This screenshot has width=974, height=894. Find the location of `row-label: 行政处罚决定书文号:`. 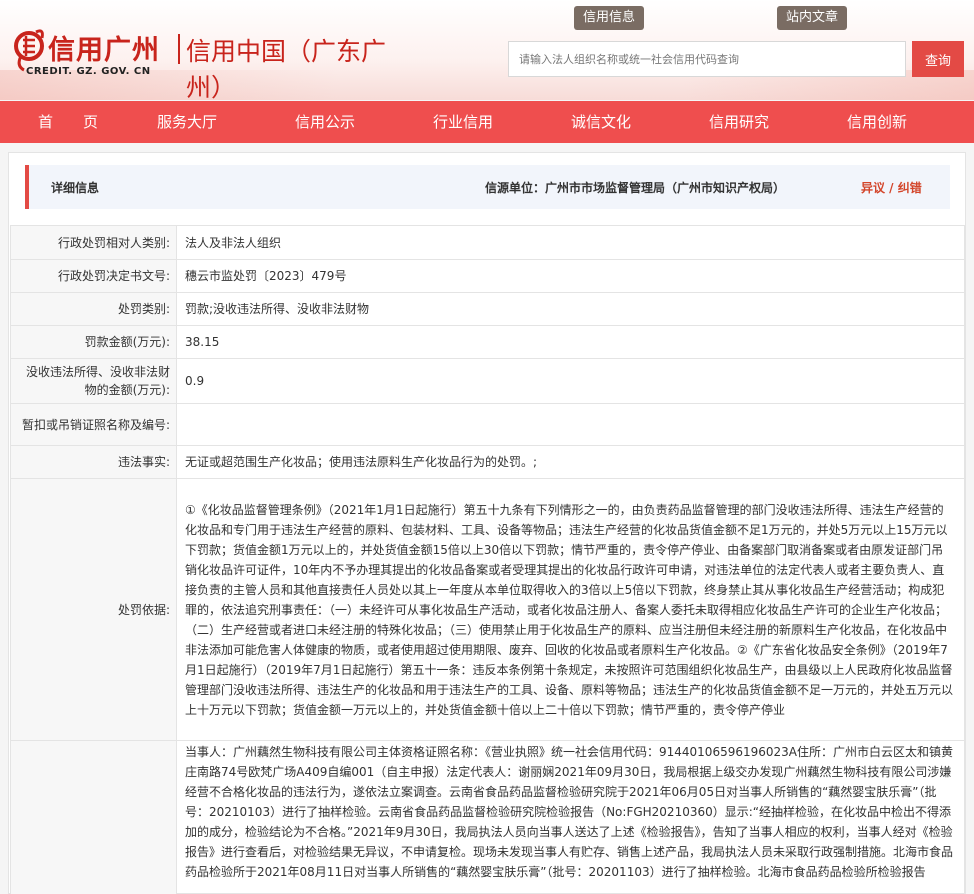

row-label: 行政处罚决定书文号: is located at coordinates (93, 276).